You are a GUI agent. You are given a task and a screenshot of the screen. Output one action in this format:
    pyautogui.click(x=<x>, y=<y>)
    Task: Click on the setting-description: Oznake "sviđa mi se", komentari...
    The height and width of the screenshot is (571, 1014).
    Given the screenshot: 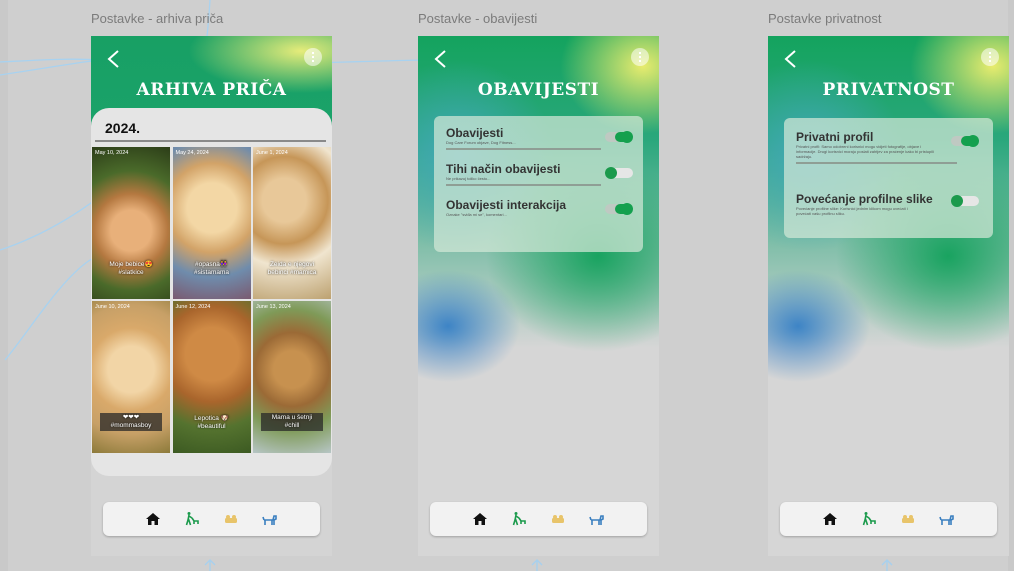 What is the action you would take?
    pyautogui.click(x=476, y=214)
    